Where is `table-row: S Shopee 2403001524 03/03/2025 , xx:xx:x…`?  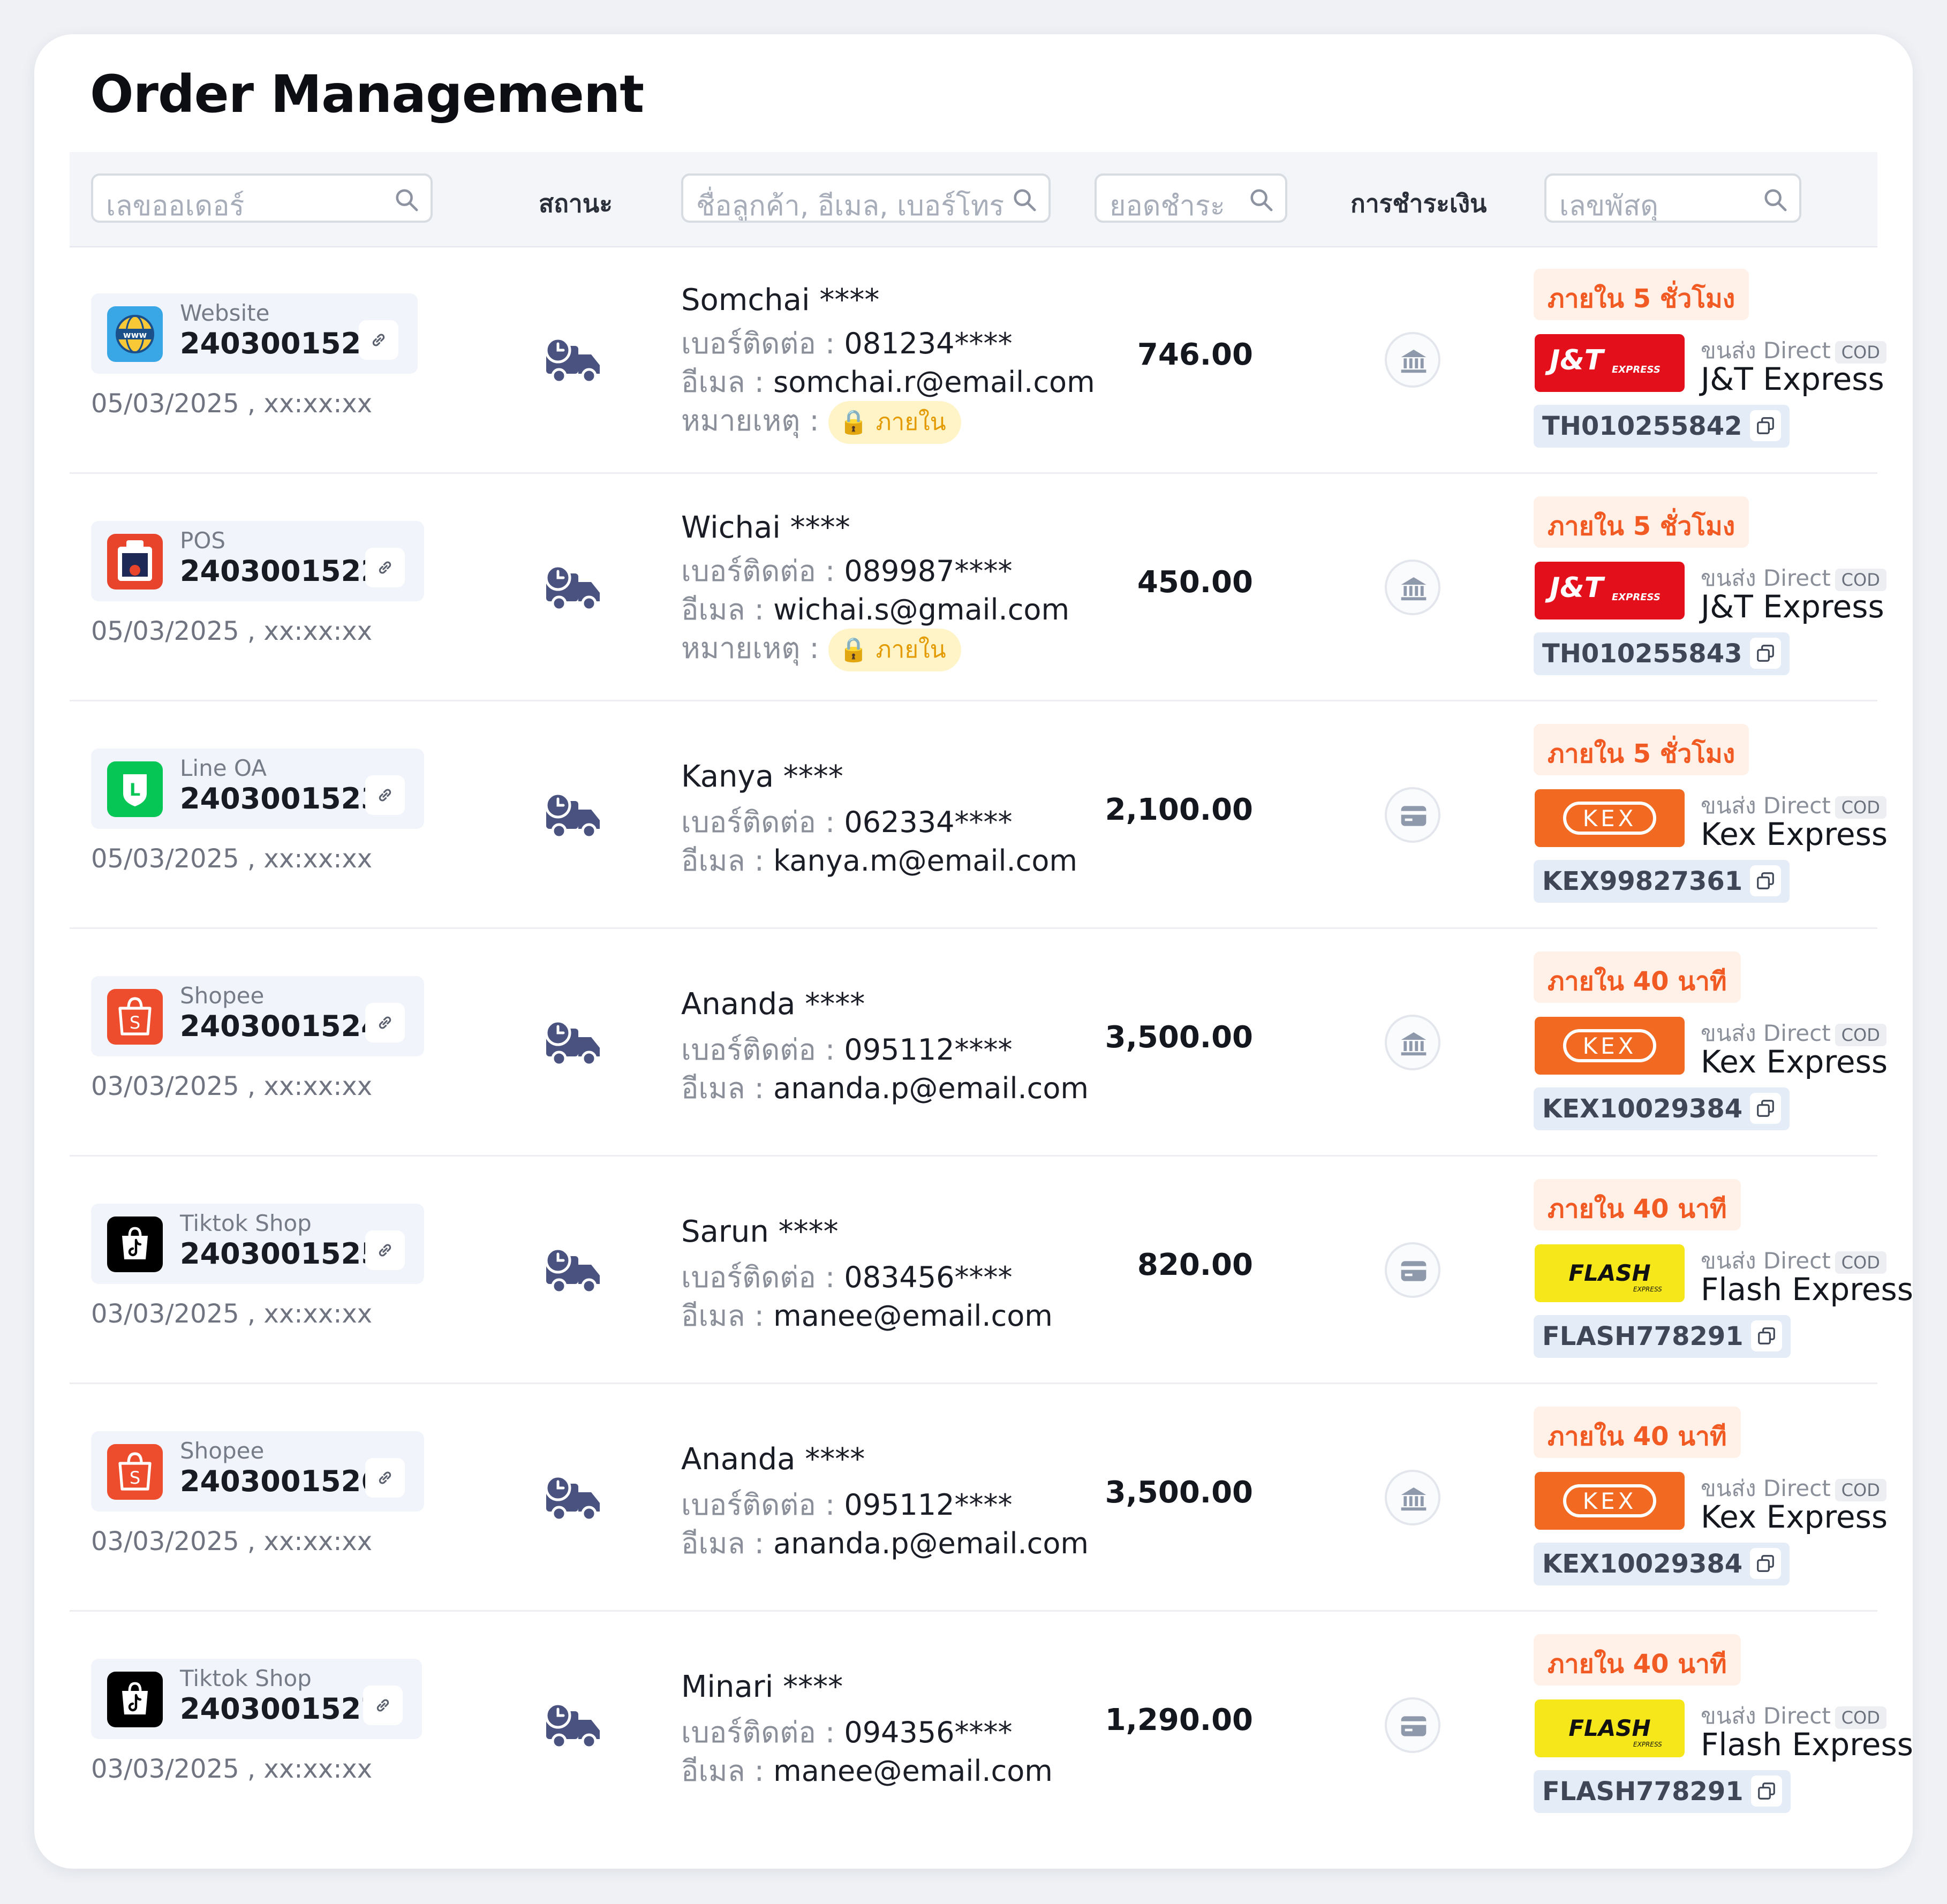
table-row: S Shopee 2403001524 03/03/2025 , xx:xx:x… is located at coordinates (979, 1043).